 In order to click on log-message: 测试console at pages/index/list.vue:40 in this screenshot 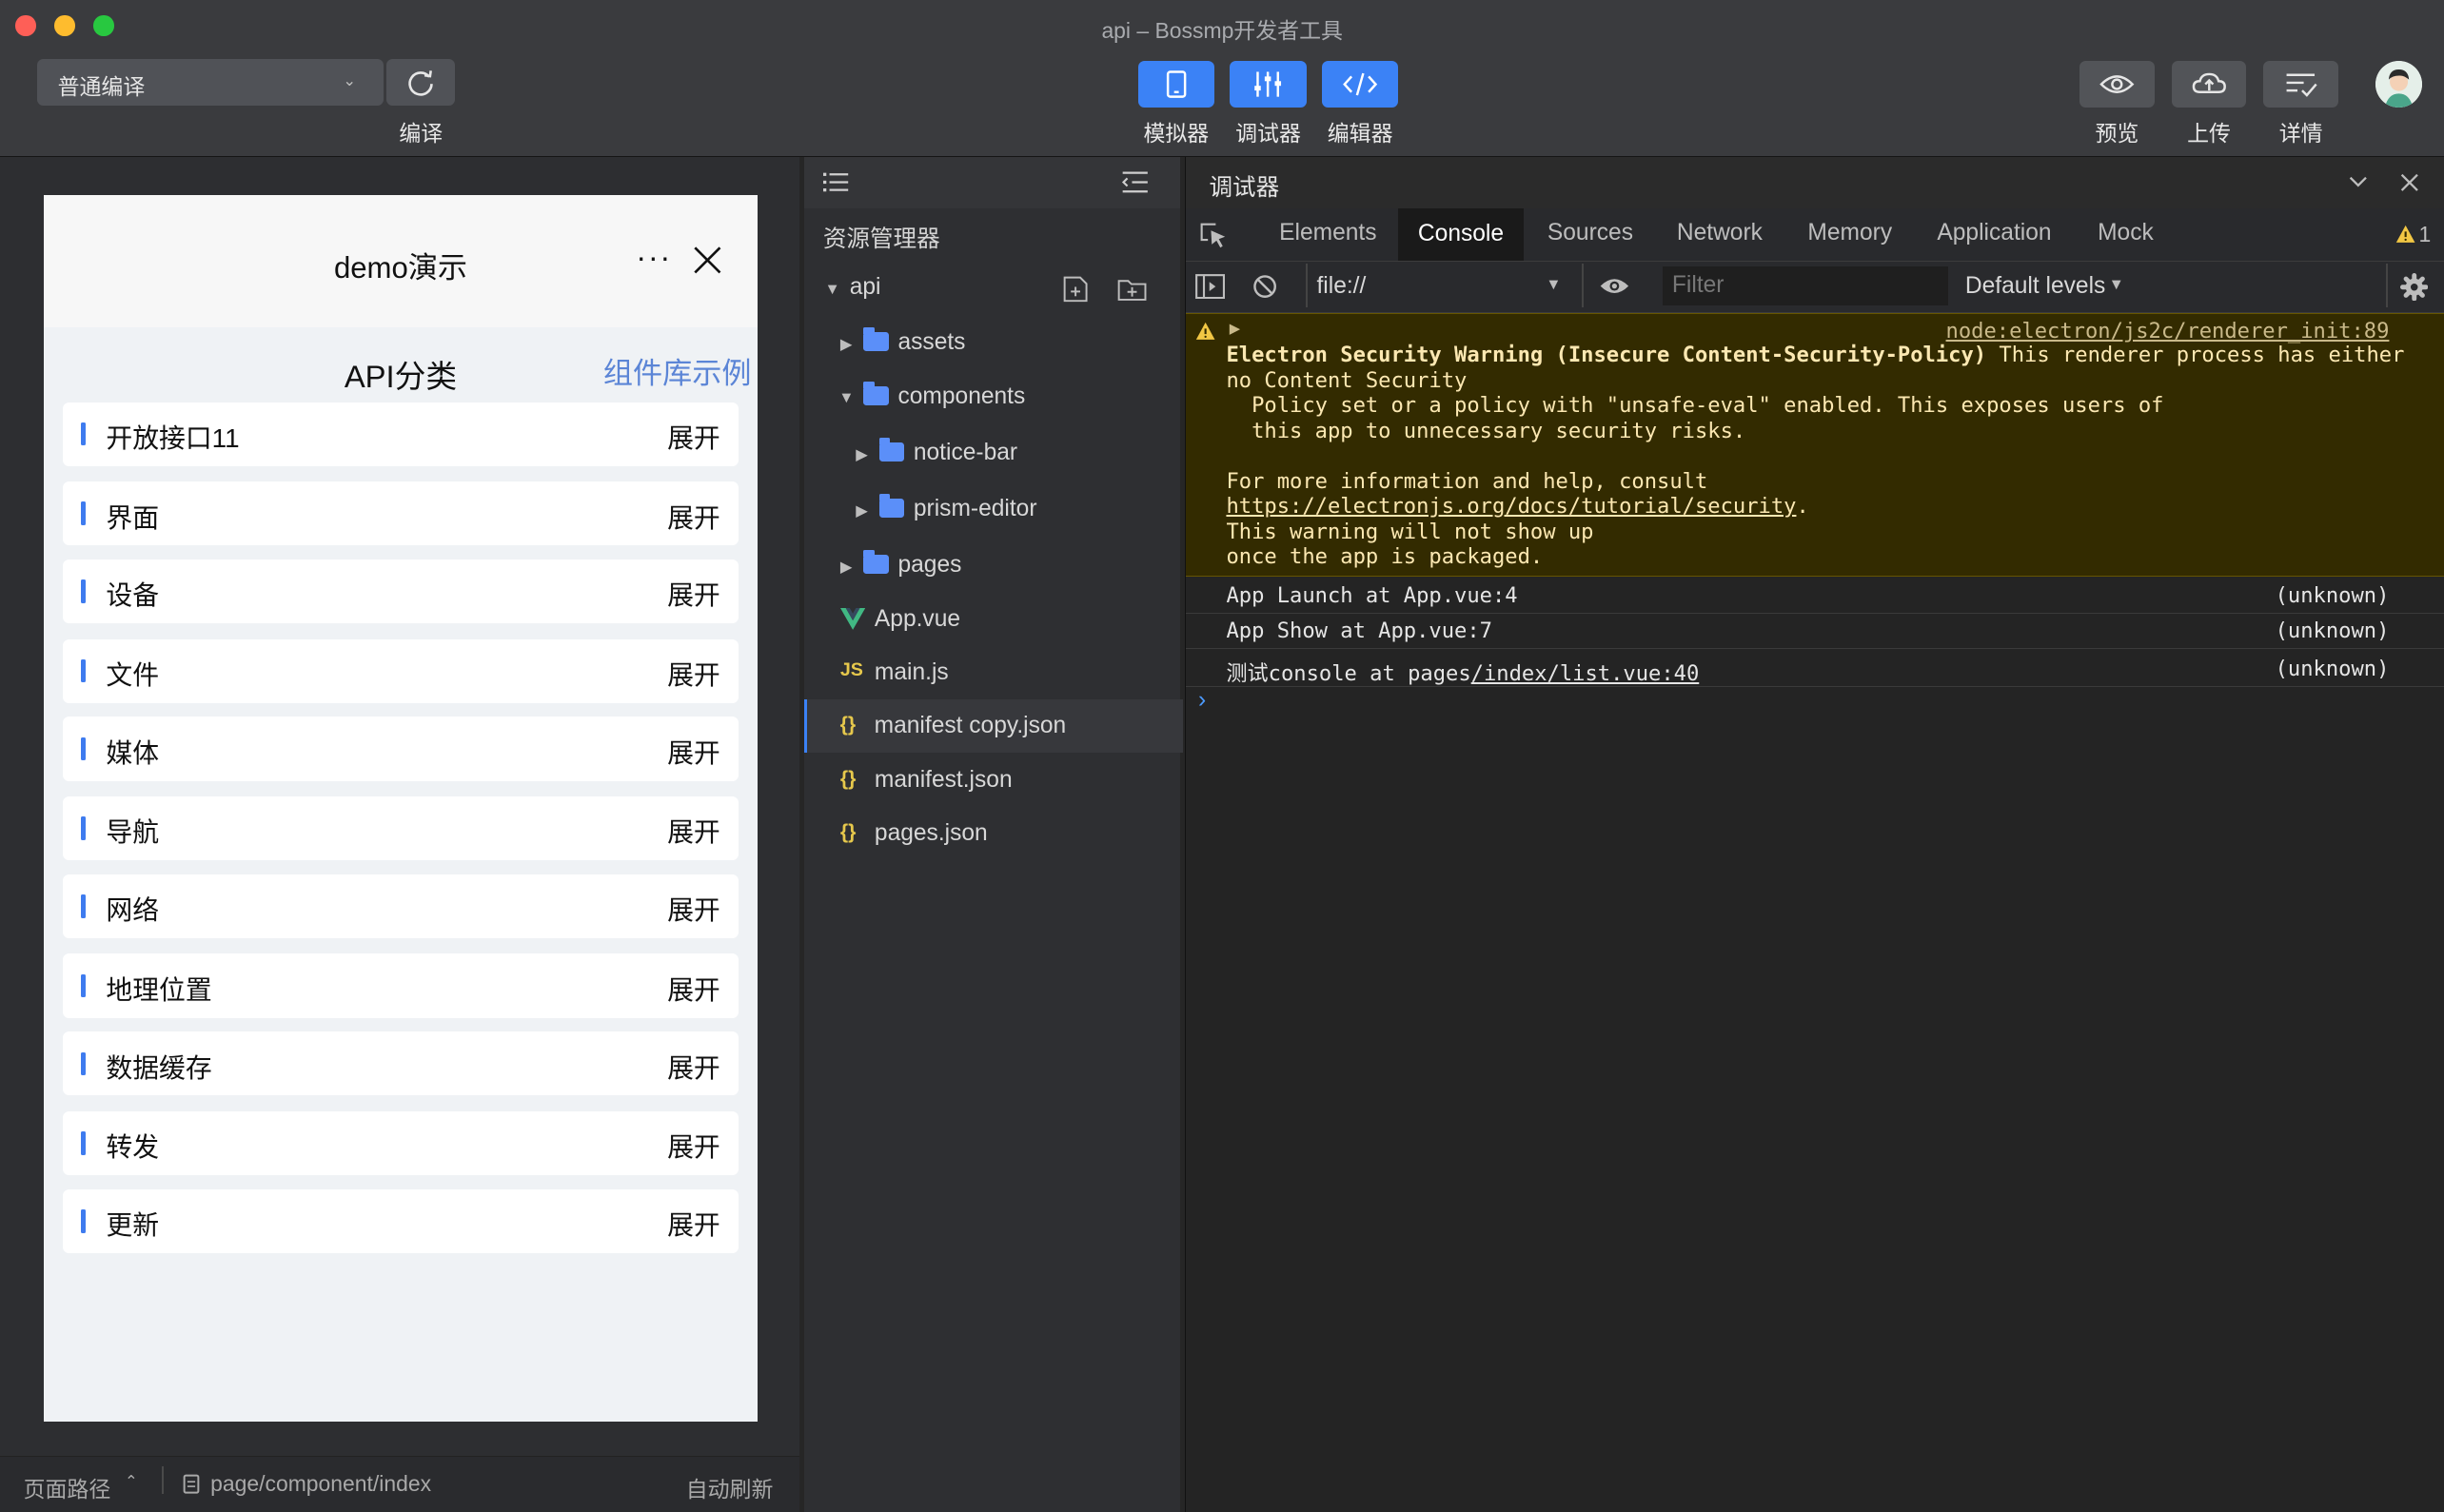, I will do `click(1462, 672)`.